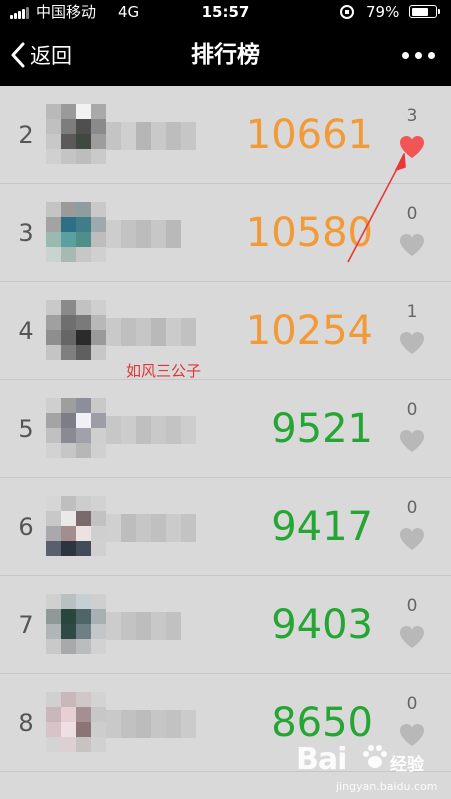  What do you see at coordinates (412, 116) in the screenshot?
I see `like-count: 3` at bounding box center [412, 116].